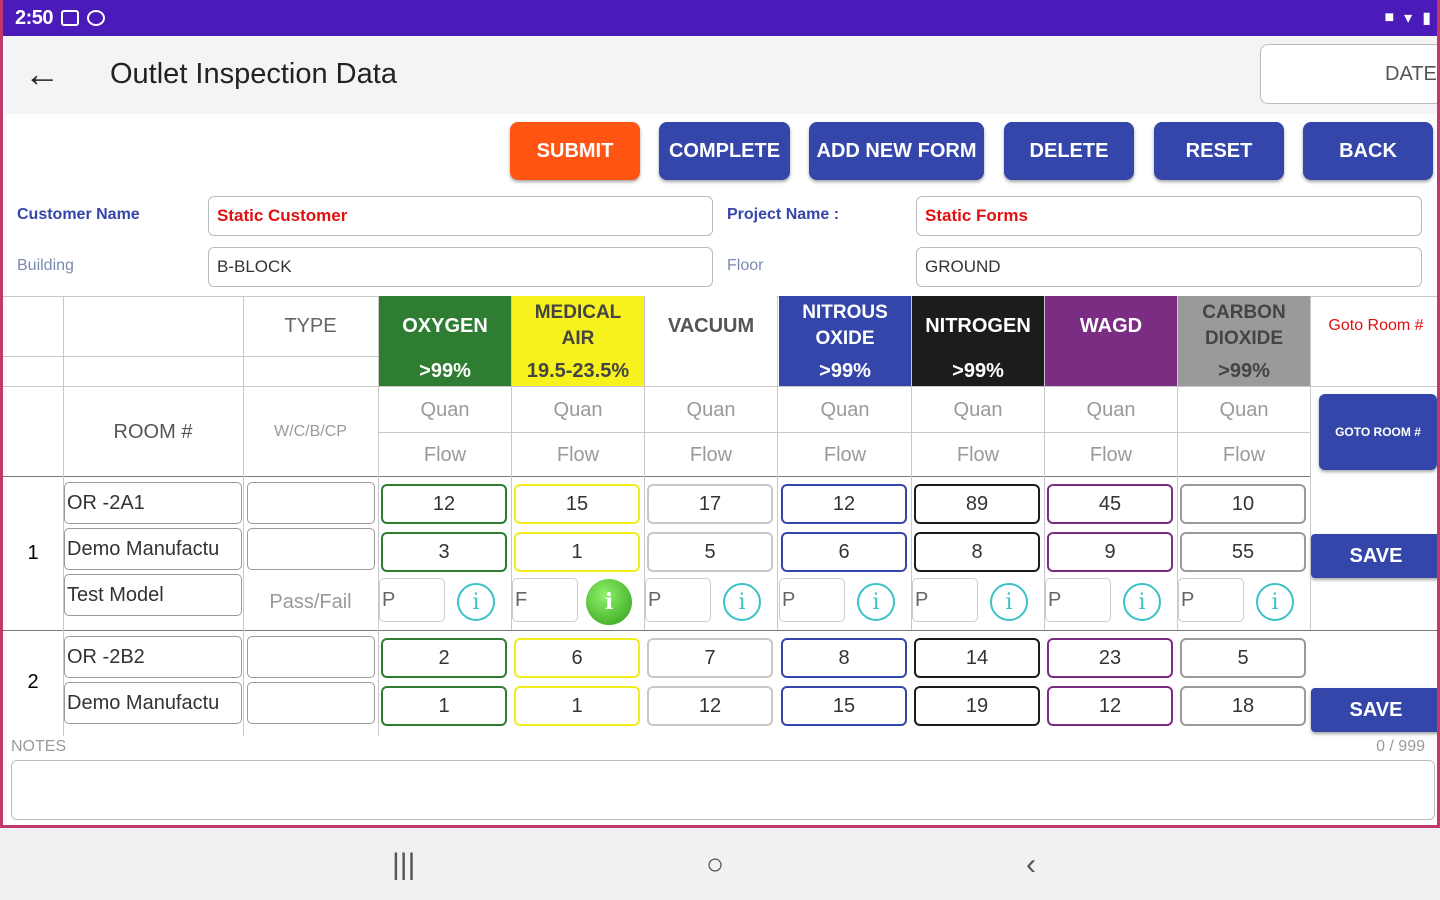 This screenshot has height=900, width=1440. What do you see at coordinates (153, 595) in the screenshot?
I see `model-field: Test Model` at bounding box center [153, 595].